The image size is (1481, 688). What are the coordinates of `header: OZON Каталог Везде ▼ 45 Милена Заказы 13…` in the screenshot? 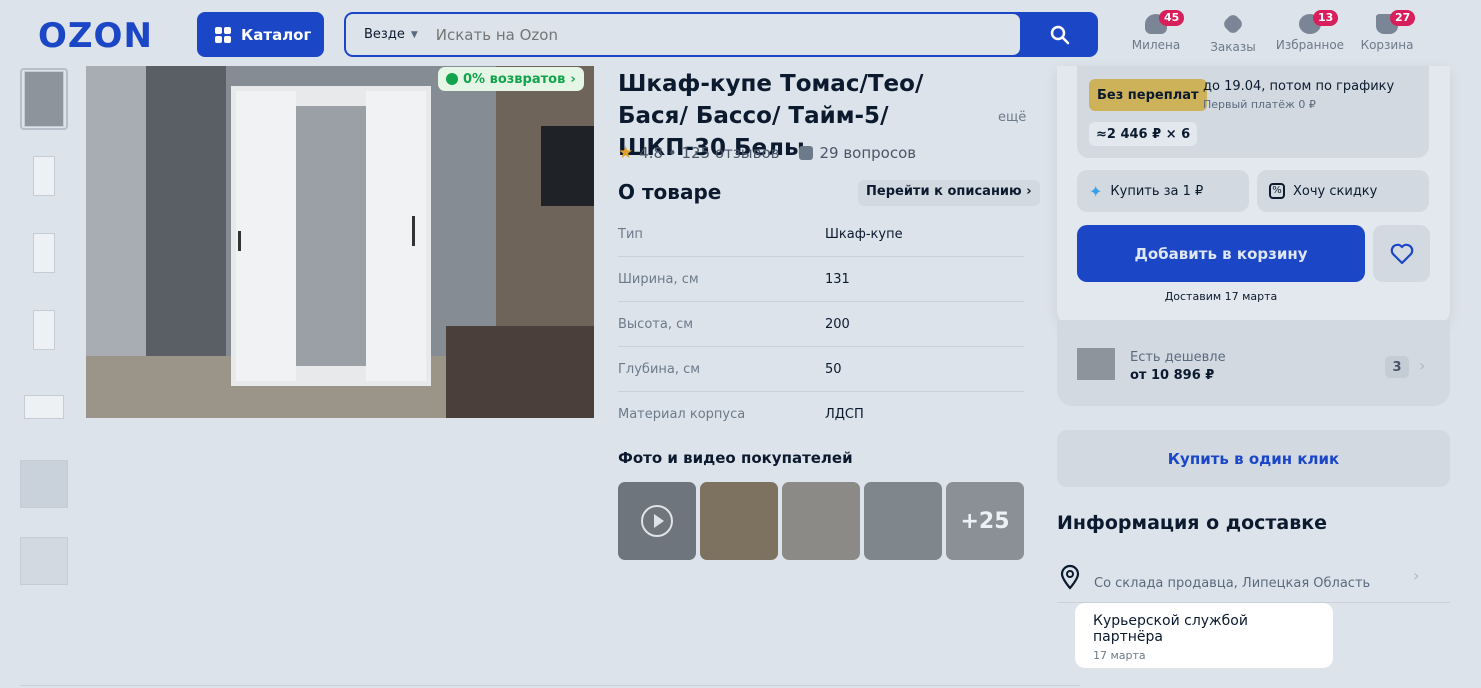 It's located at (740, 33).